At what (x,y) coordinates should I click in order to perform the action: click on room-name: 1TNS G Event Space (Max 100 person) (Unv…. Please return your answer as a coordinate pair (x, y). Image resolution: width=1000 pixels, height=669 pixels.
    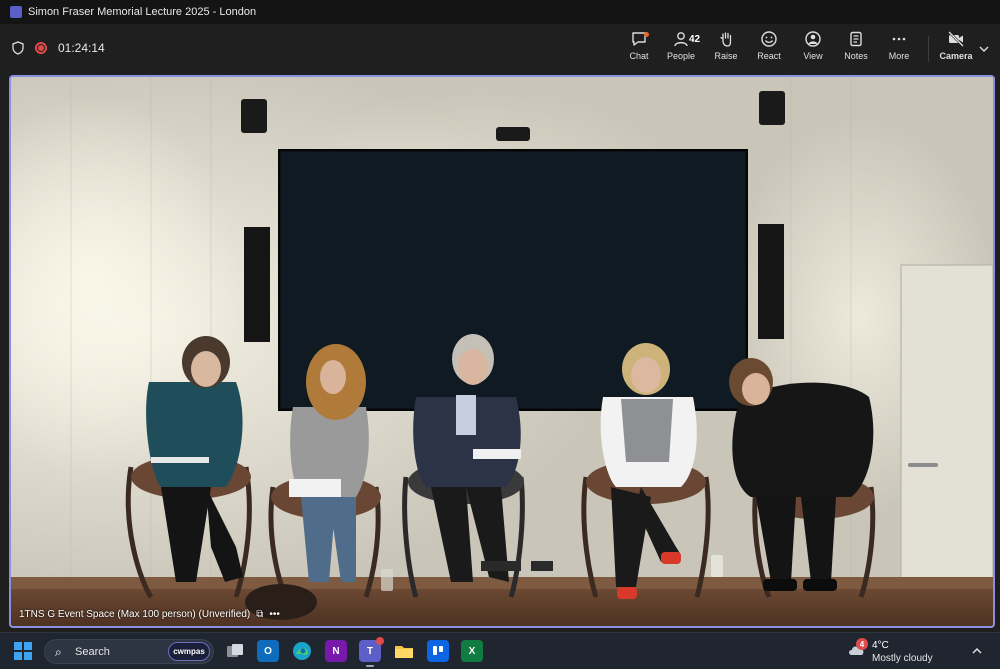
    Looking at the image, I should click on (135, 614).